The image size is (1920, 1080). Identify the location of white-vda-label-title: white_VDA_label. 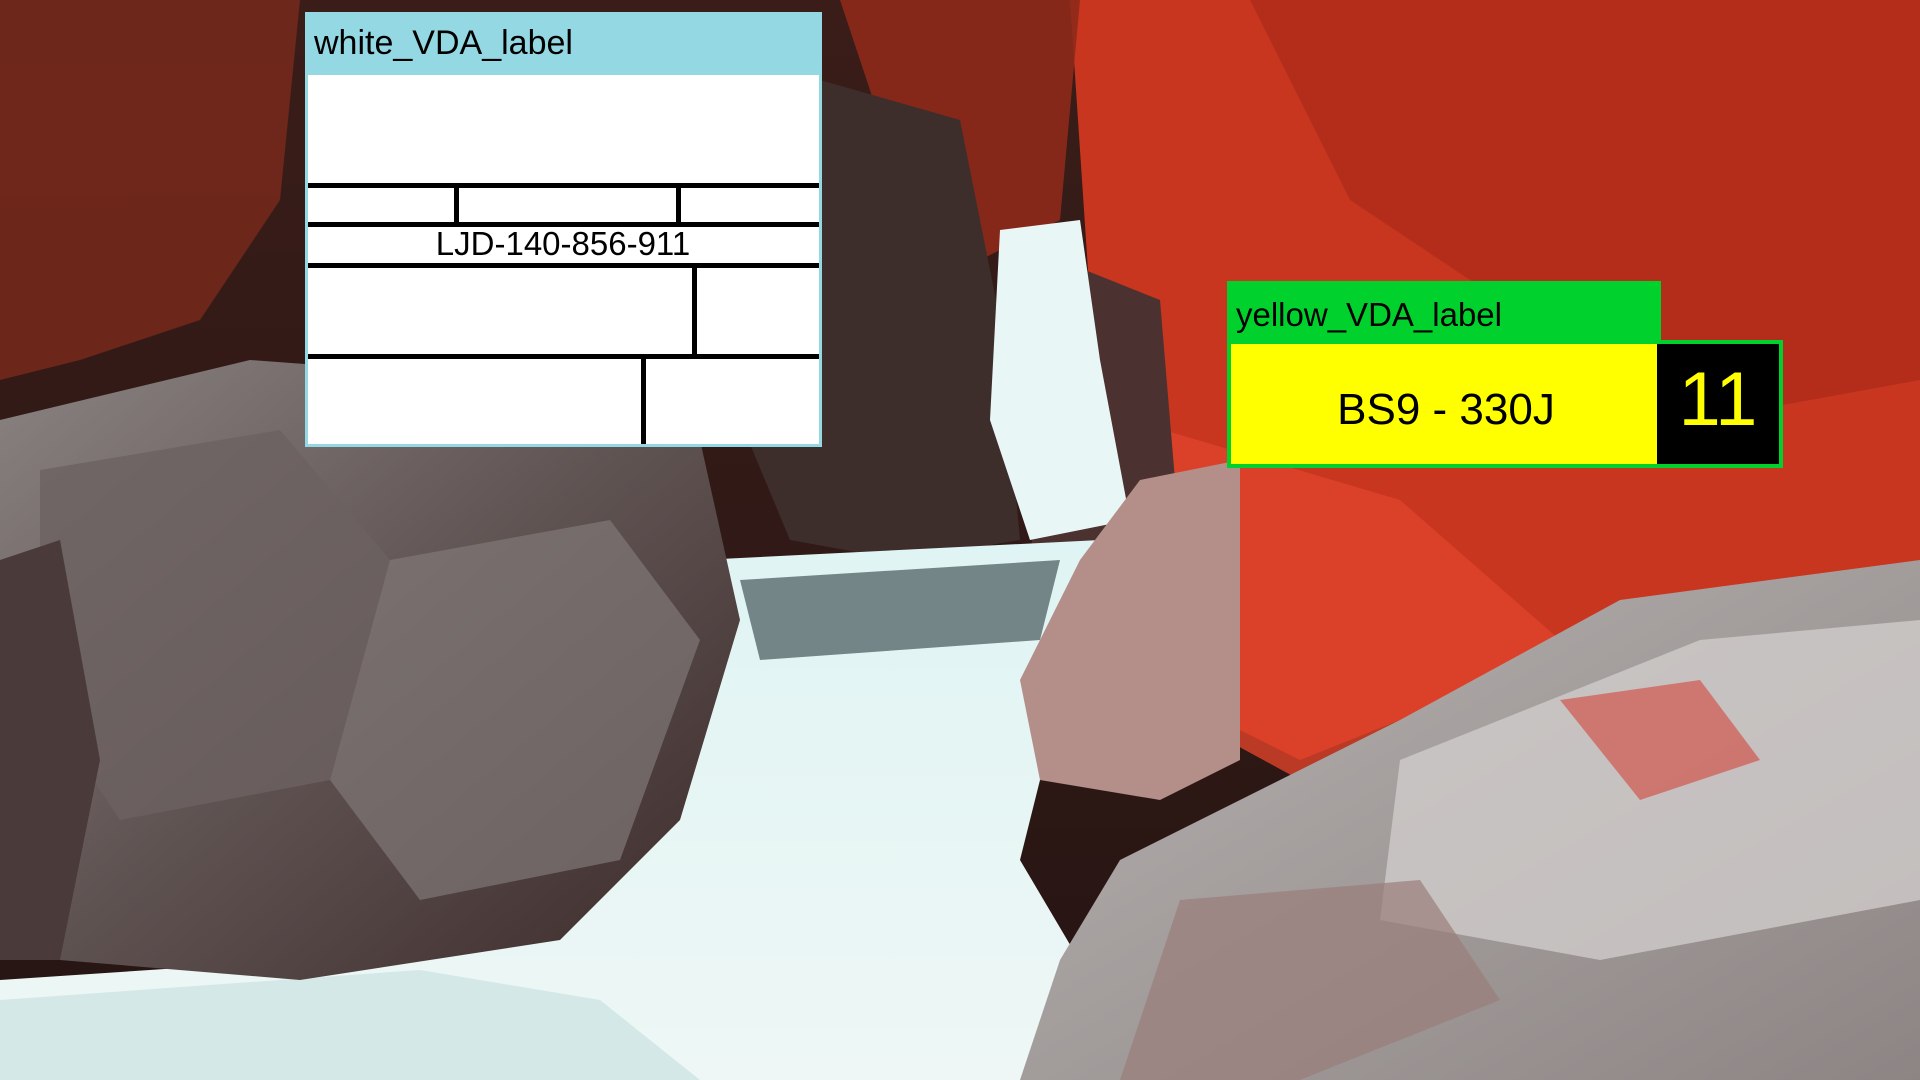
(563, 42).